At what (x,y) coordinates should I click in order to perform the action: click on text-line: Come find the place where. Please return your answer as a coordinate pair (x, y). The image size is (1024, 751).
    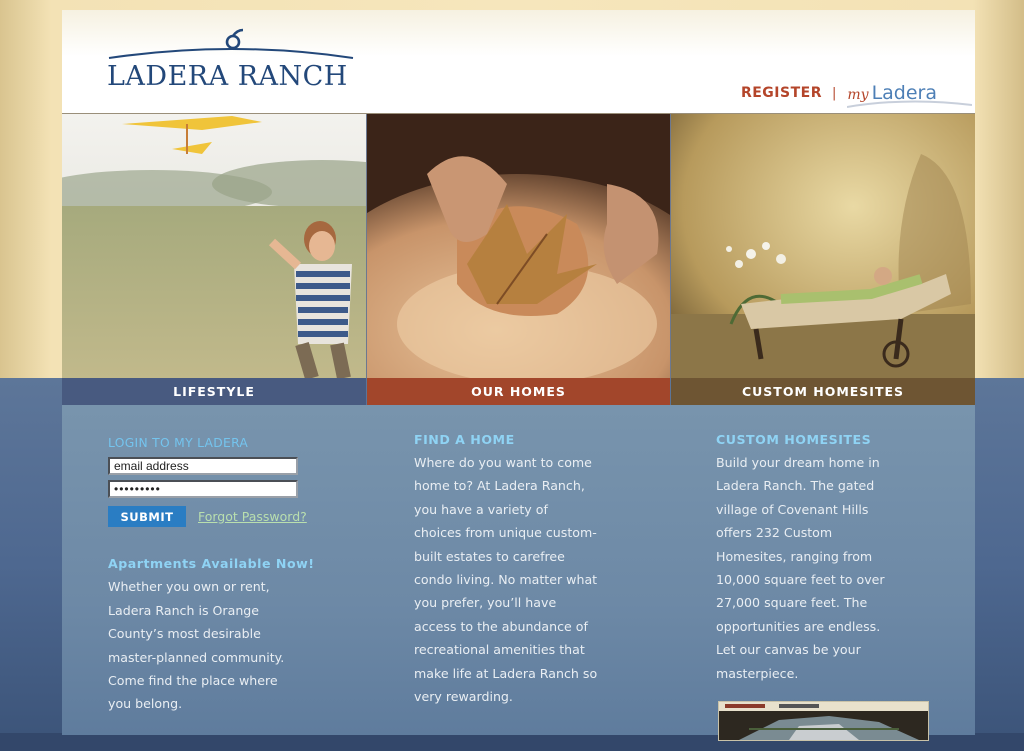
    Looking at the image, I should click on (193, 681).